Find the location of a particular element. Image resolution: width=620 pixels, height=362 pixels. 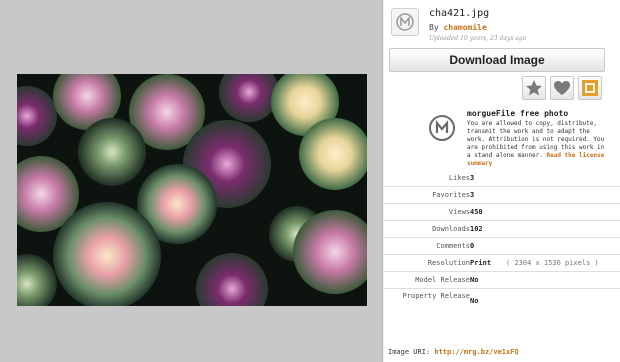

heart-icon is located at coordinates (562, 88).